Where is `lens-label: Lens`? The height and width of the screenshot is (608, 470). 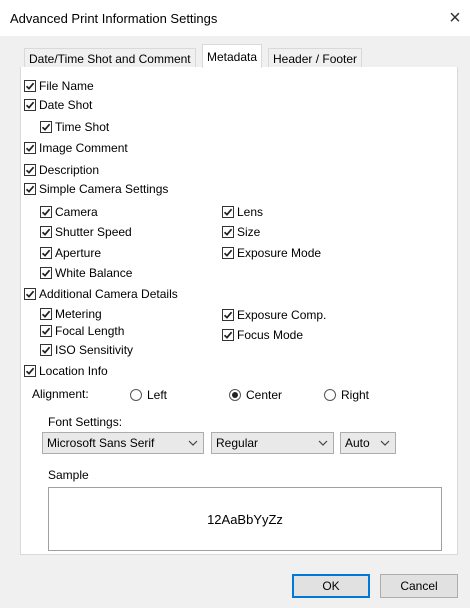 lens-label: Lens is located at coordinates (250, 212).